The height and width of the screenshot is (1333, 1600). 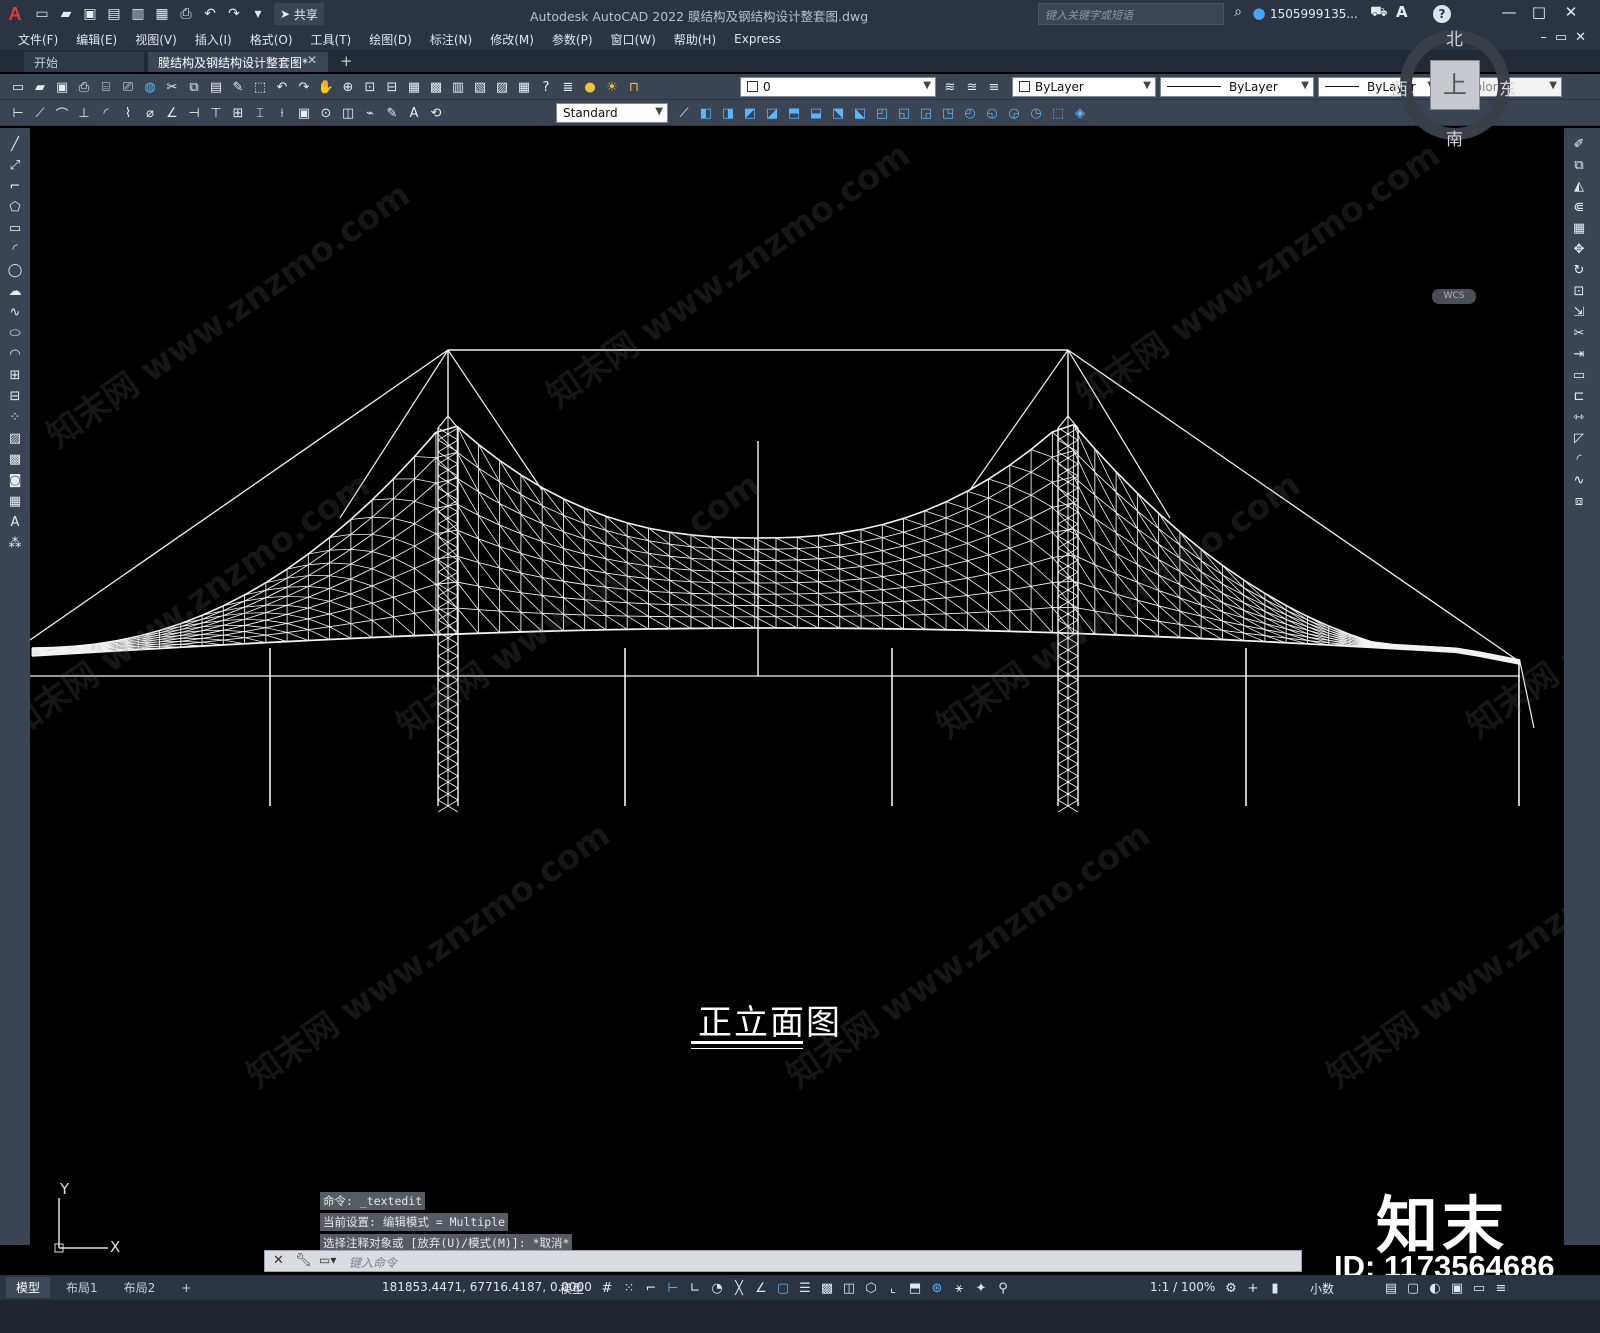 I want to click on menu-view: 视图(V), so click(x=156, y=39).